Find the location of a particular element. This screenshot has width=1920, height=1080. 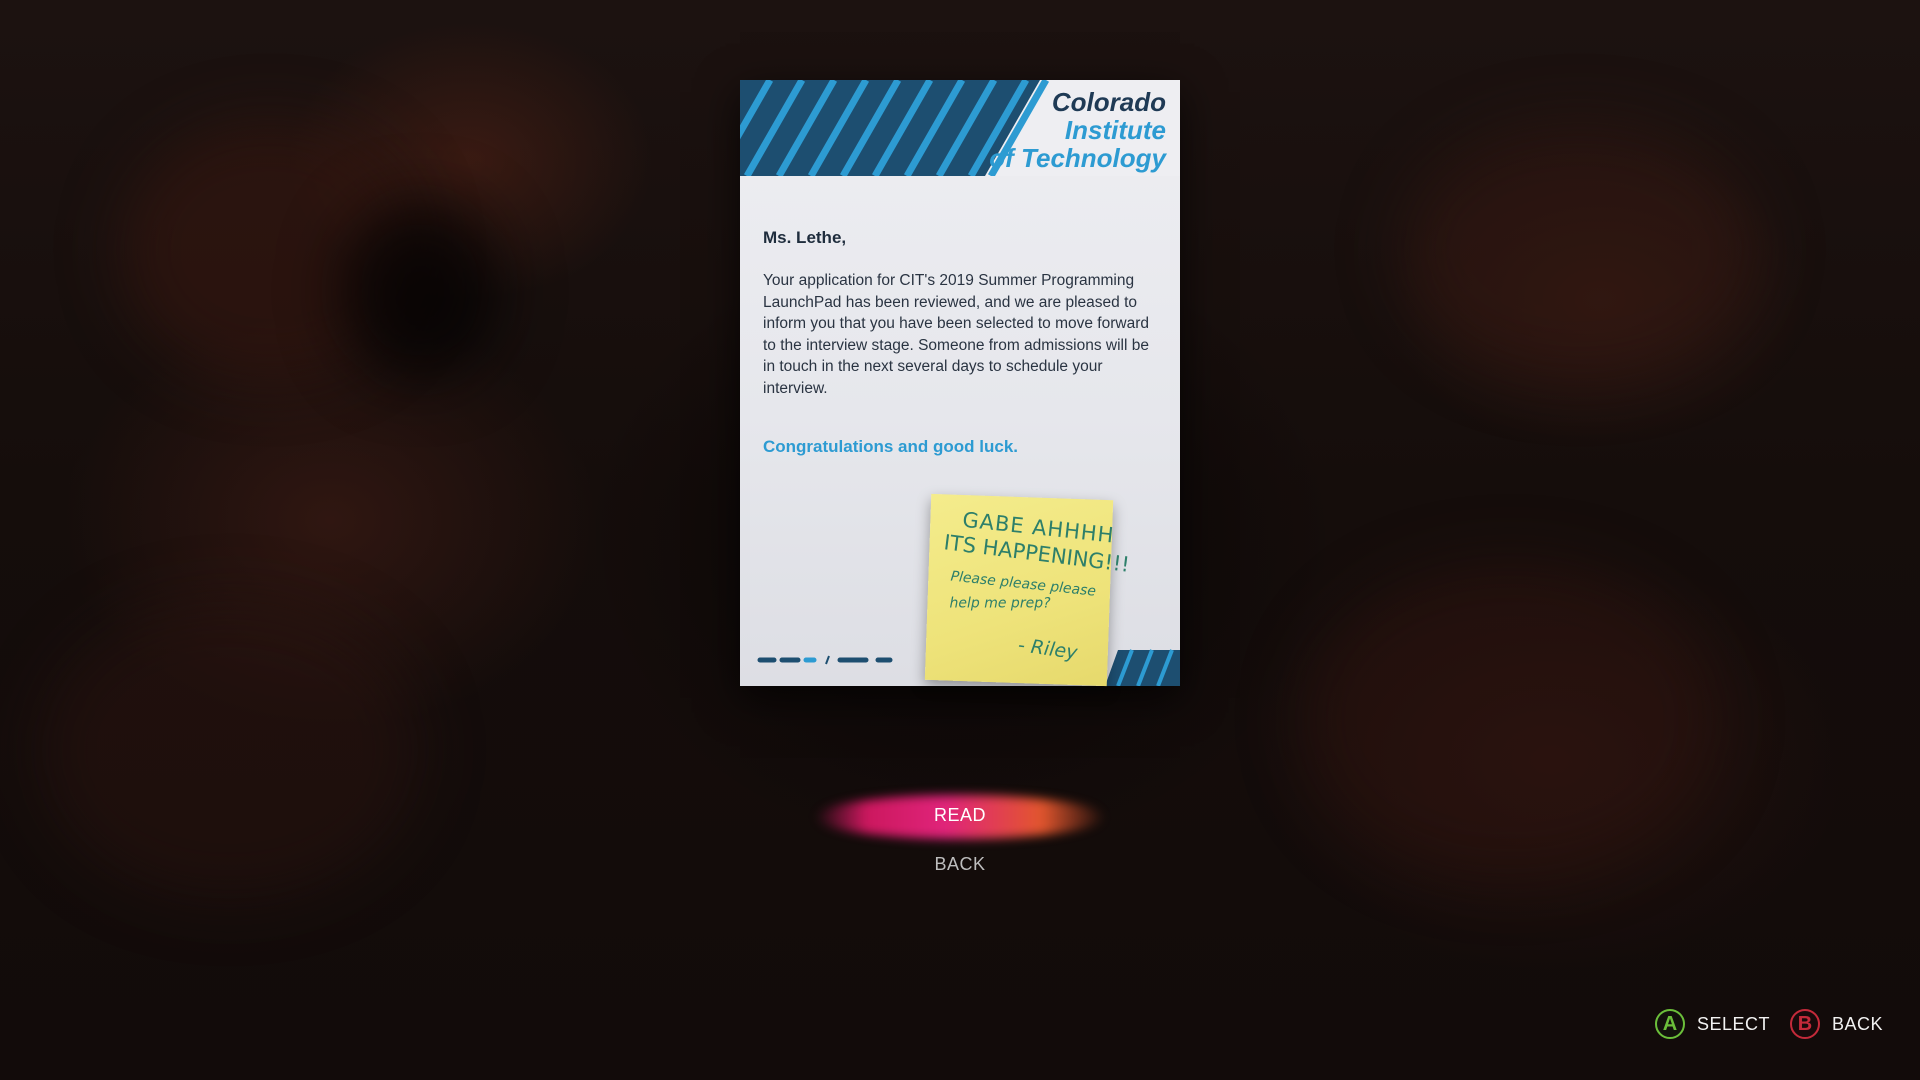

select-prompt: A SELECT is located at coordinates (1712, 1024).